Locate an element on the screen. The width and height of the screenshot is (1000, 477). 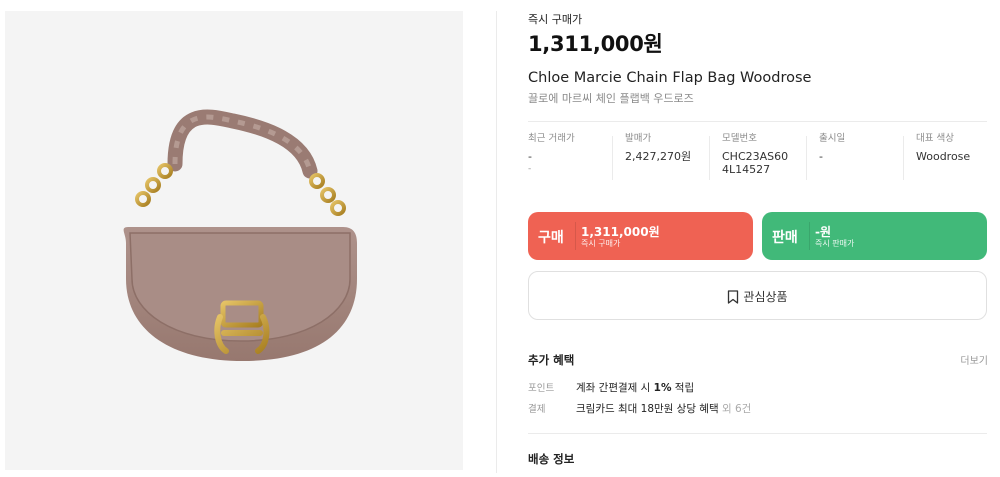
detail-model-number: 모델번호 CHC23AS60 4L14527 is located at coordinates (755, 154).